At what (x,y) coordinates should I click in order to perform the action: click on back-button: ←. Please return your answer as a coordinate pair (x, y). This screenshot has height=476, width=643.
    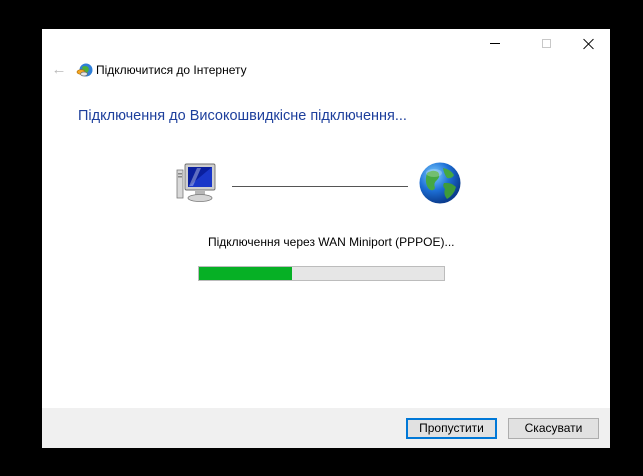
    Looking at the image, I should click on (59, 70).